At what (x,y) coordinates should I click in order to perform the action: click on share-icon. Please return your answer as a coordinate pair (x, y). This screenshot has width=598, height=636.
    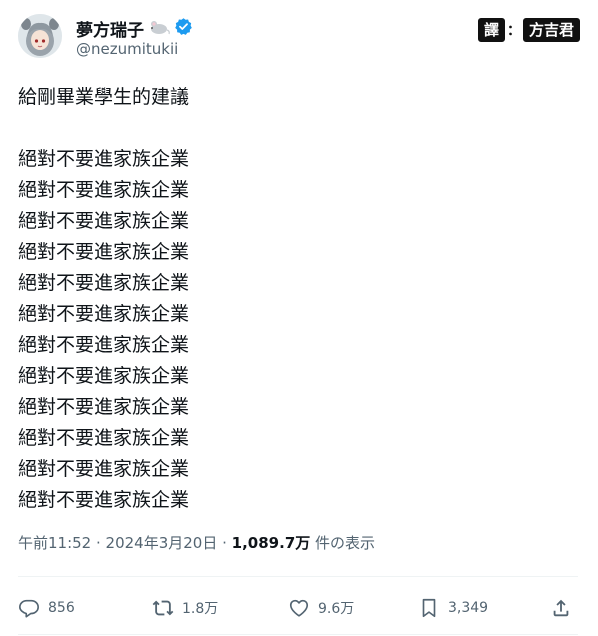
    Looking at the image, I should click on (561, 608).